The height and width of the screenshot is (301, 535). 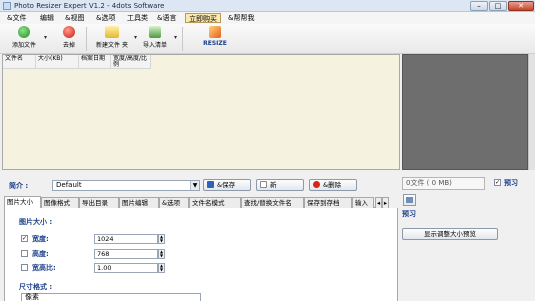 What do you see at coordinates (465, 112) in the screenshot?
I see `image-preview` at bounding box center [465, 112].